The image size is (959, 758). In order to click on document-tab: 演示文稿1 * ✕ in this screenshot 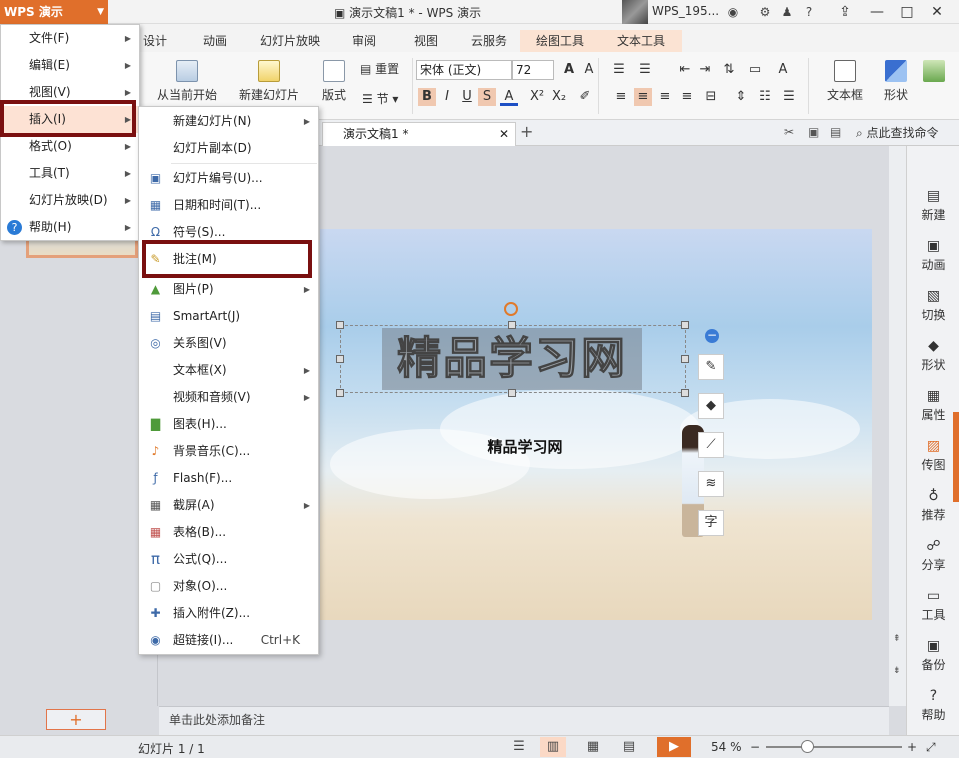, I will do `click(419, 134)`.